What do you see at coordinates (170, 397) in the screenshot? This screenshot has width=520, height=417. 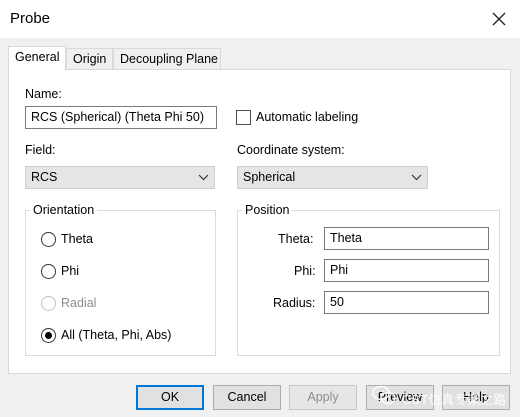 I see `ok-button: OK` at bounding box center [170, 397].